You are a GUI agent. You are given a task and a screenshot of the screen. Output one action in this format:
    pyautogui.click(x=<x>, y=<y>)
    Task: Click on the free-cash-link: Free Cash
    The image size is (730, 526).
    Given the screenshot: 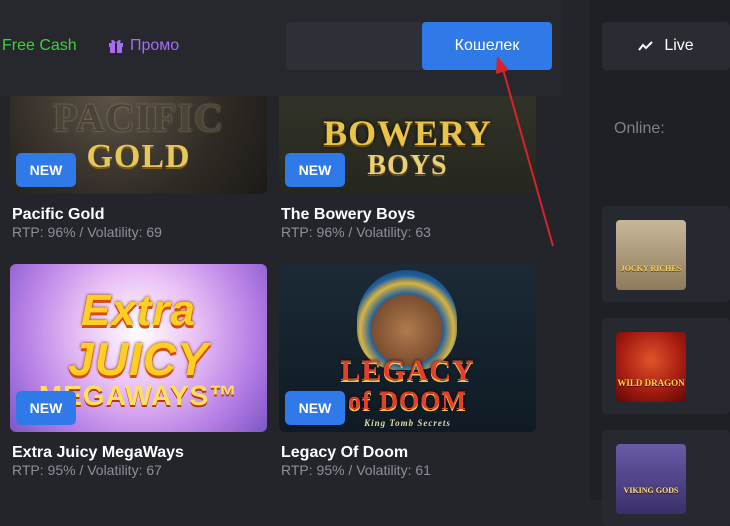 What is the action you would take?
    pyautogui.click(x=39, y=46)
    